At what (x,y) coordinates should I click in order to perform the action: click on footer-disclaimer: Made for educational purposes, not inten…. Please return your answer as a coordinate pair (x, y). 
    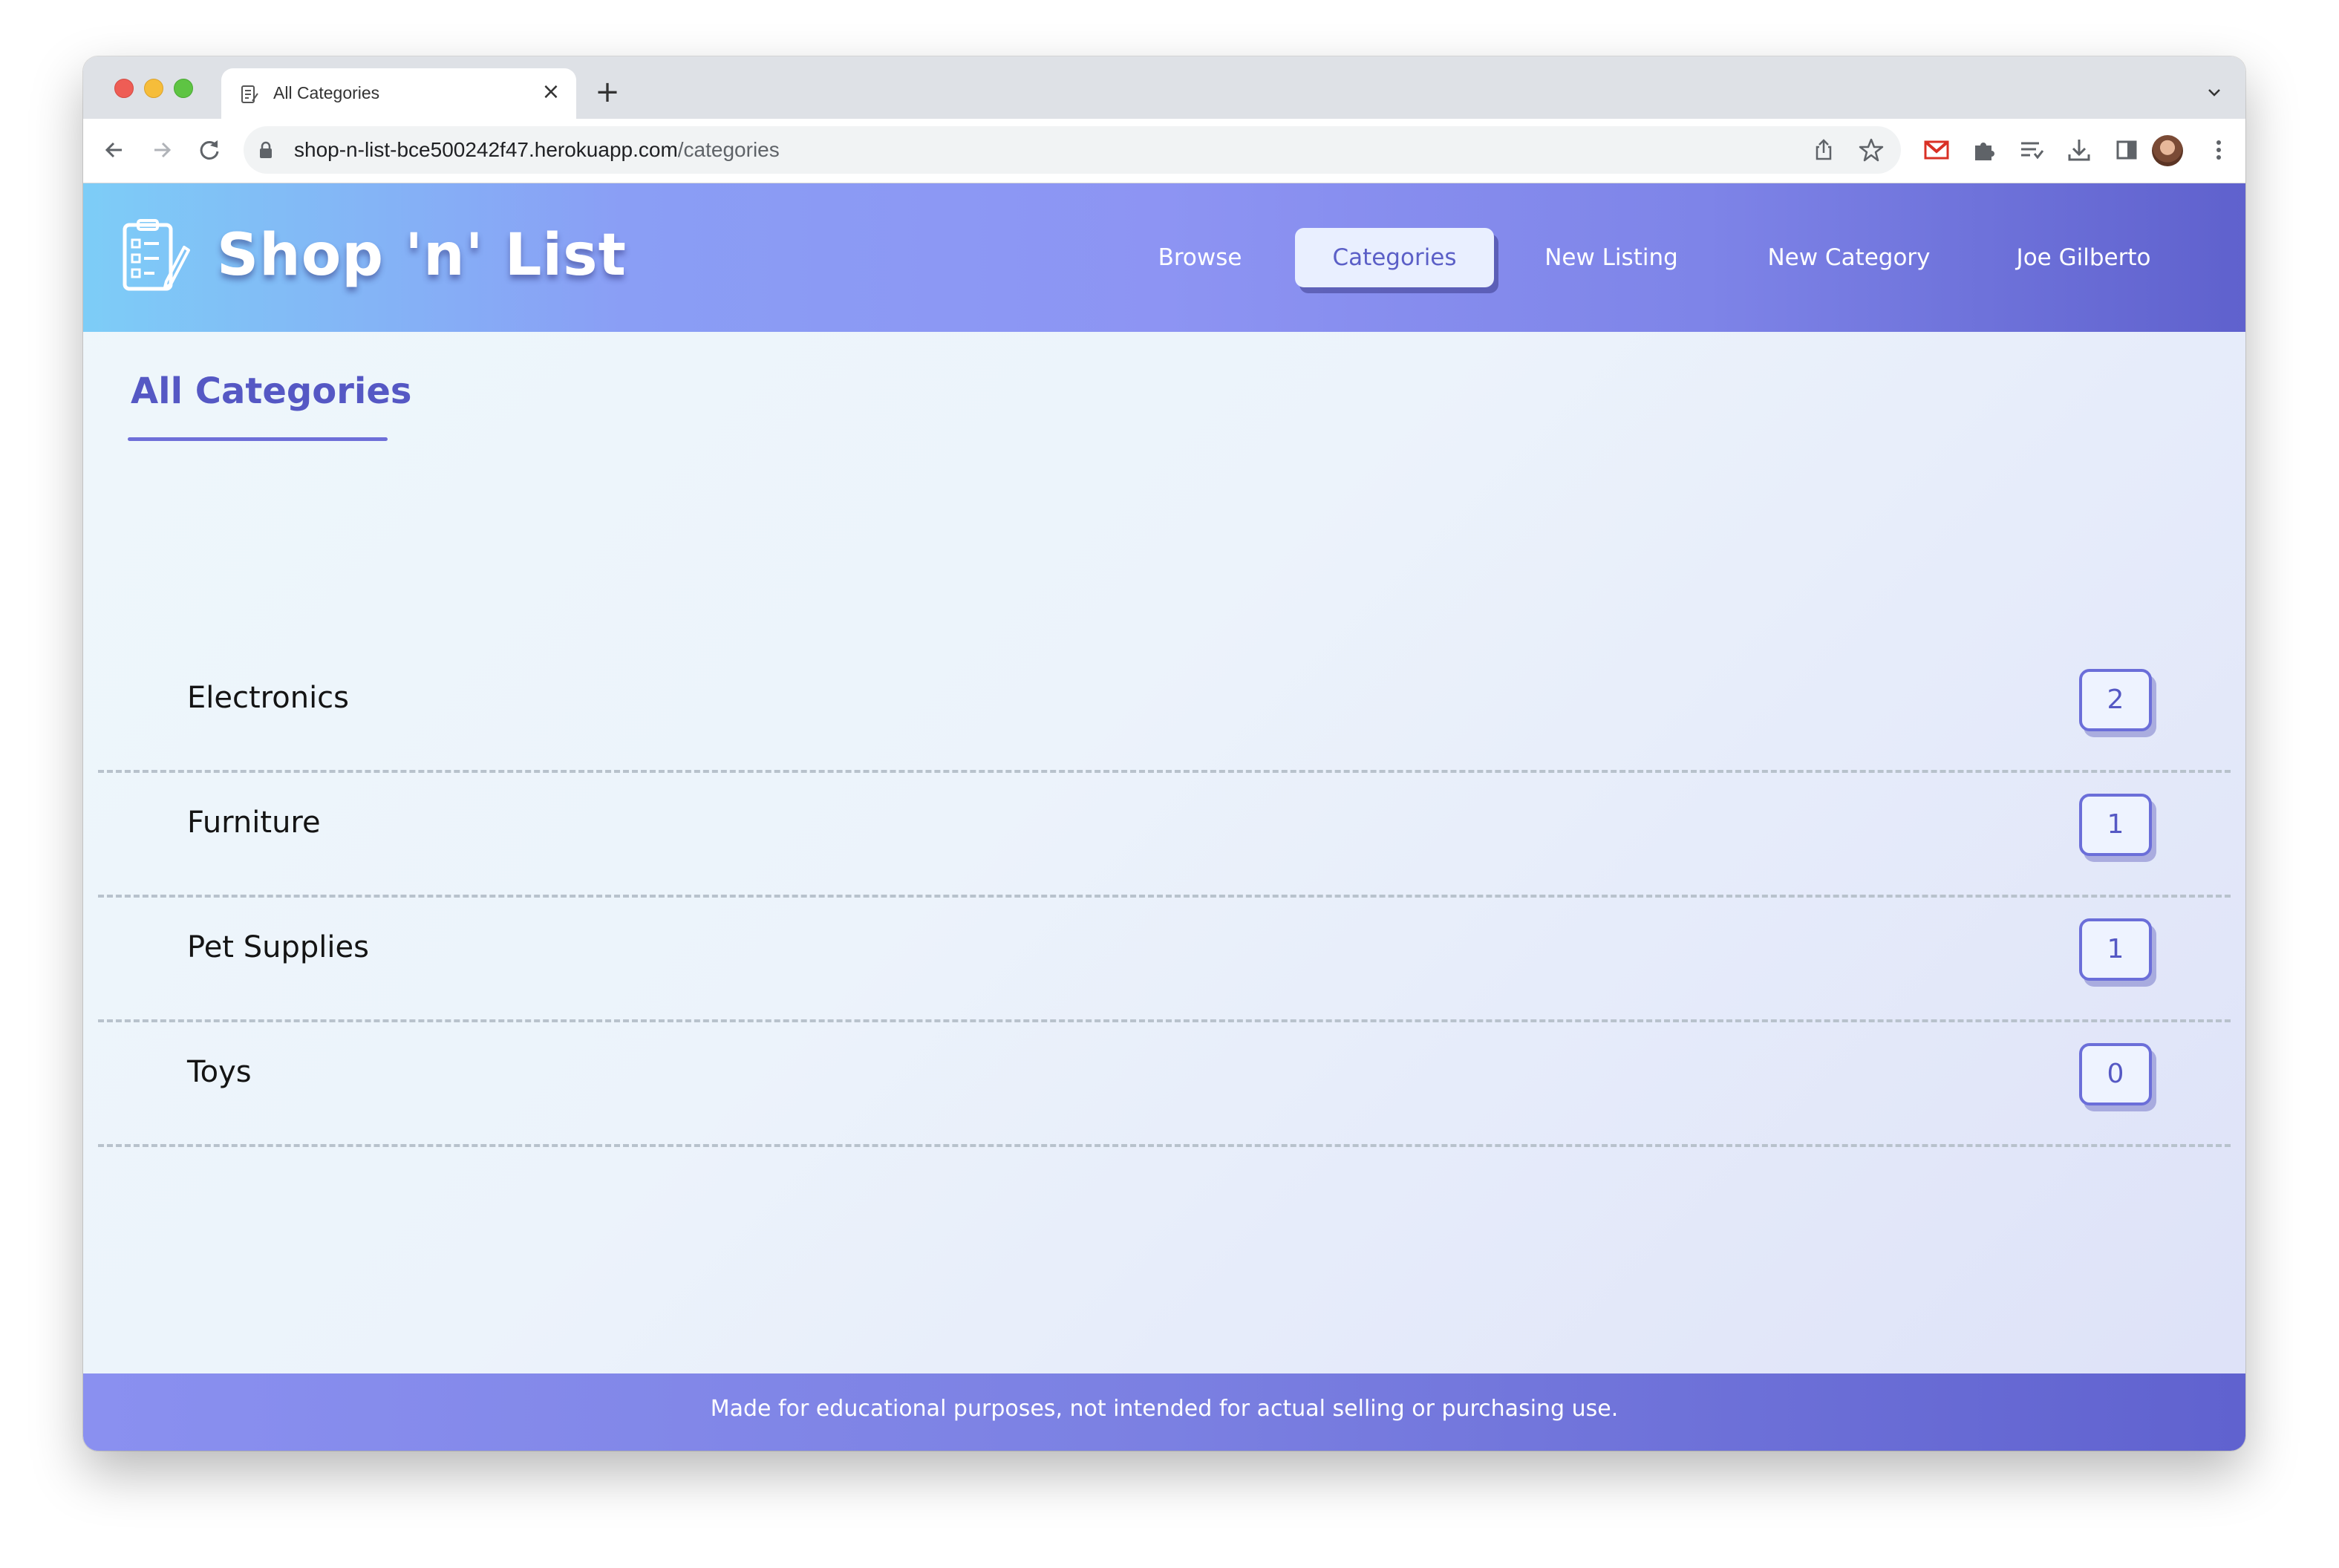
    Looking at the image, I should click on (1164, 1409).